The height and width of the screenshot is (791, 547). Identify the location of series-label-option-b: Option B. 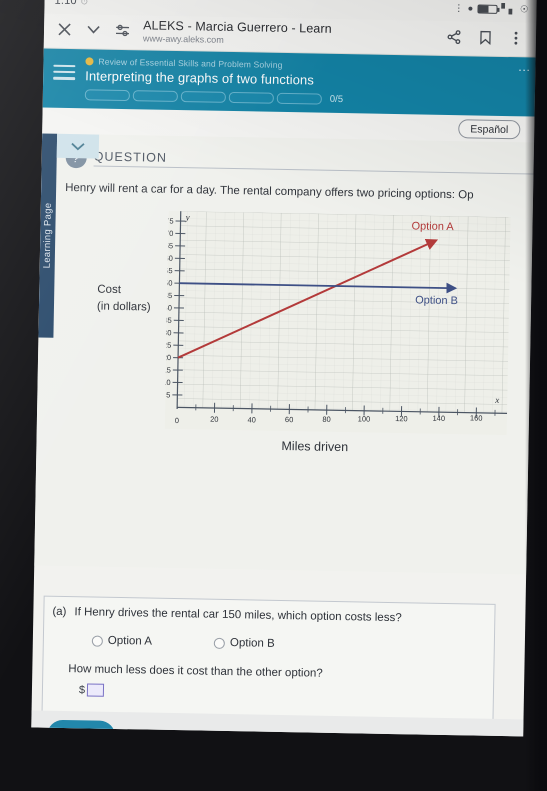
(436, 300).